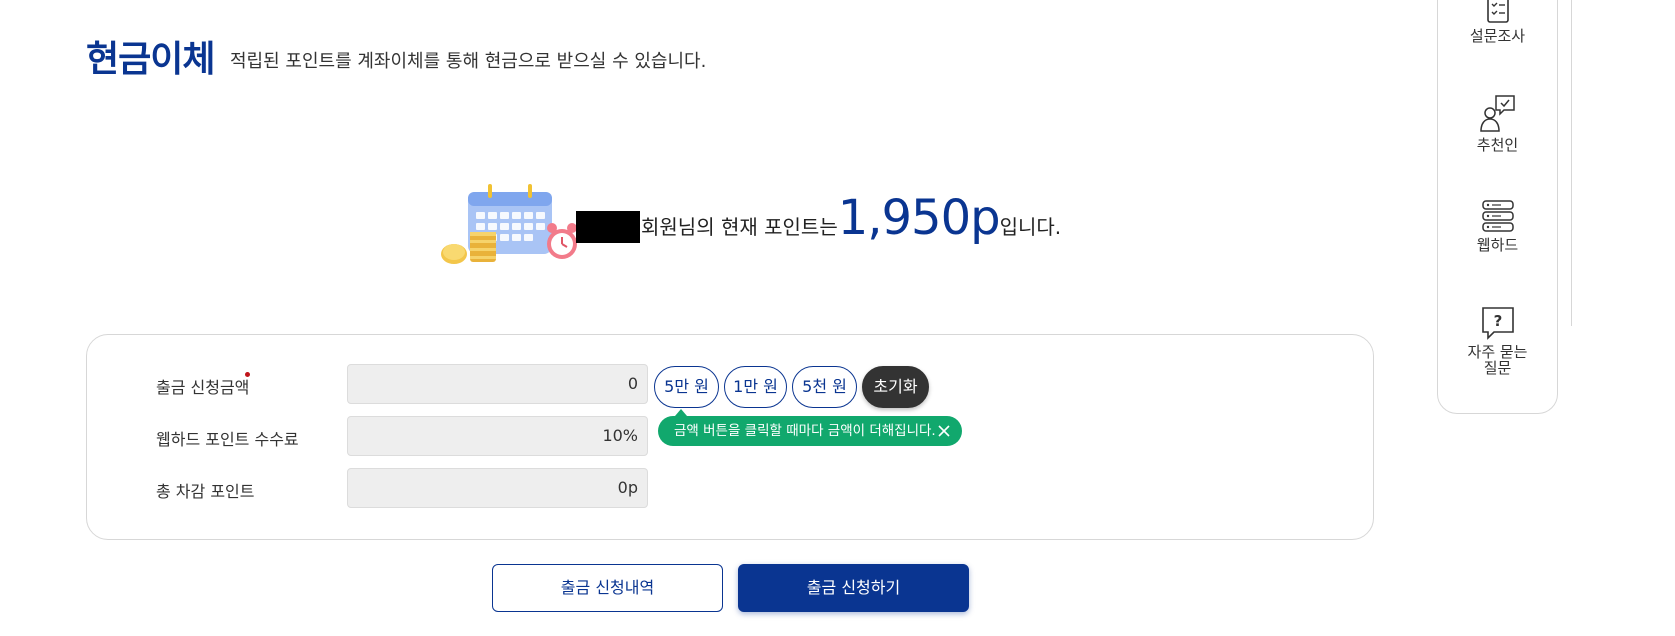  I want to click on faq-icon: ?, so click(1497, 323).